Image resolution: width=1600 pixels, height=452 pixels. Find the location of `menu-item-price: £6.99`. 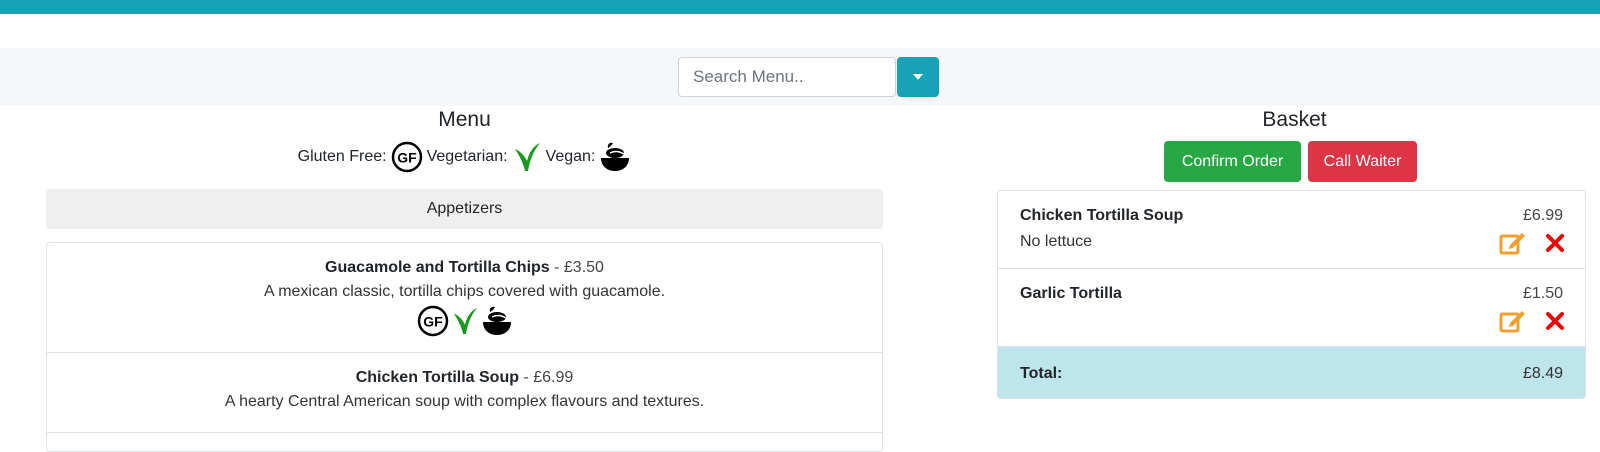

menu-item-price: £6.99 is located at coordinates (553, 377).